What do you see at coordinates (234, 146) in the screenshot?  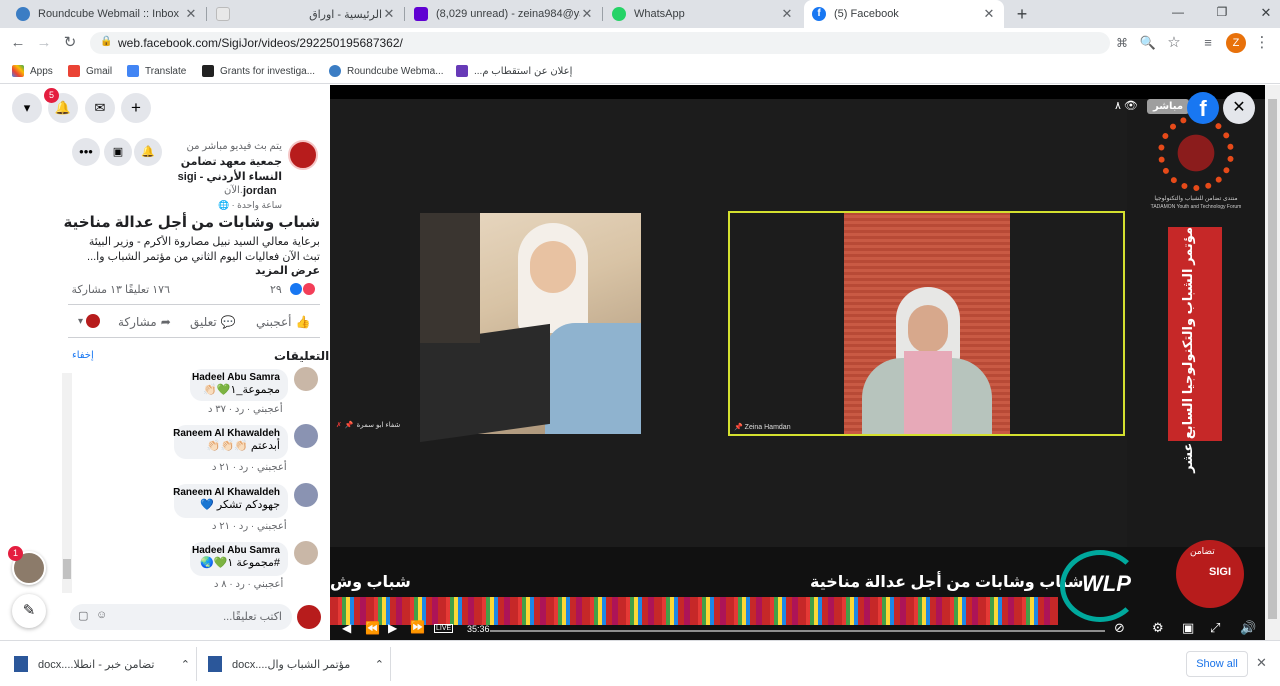 I see `live-status: يتم بث فيديو مباشر من` at bounding box center [234, 146].